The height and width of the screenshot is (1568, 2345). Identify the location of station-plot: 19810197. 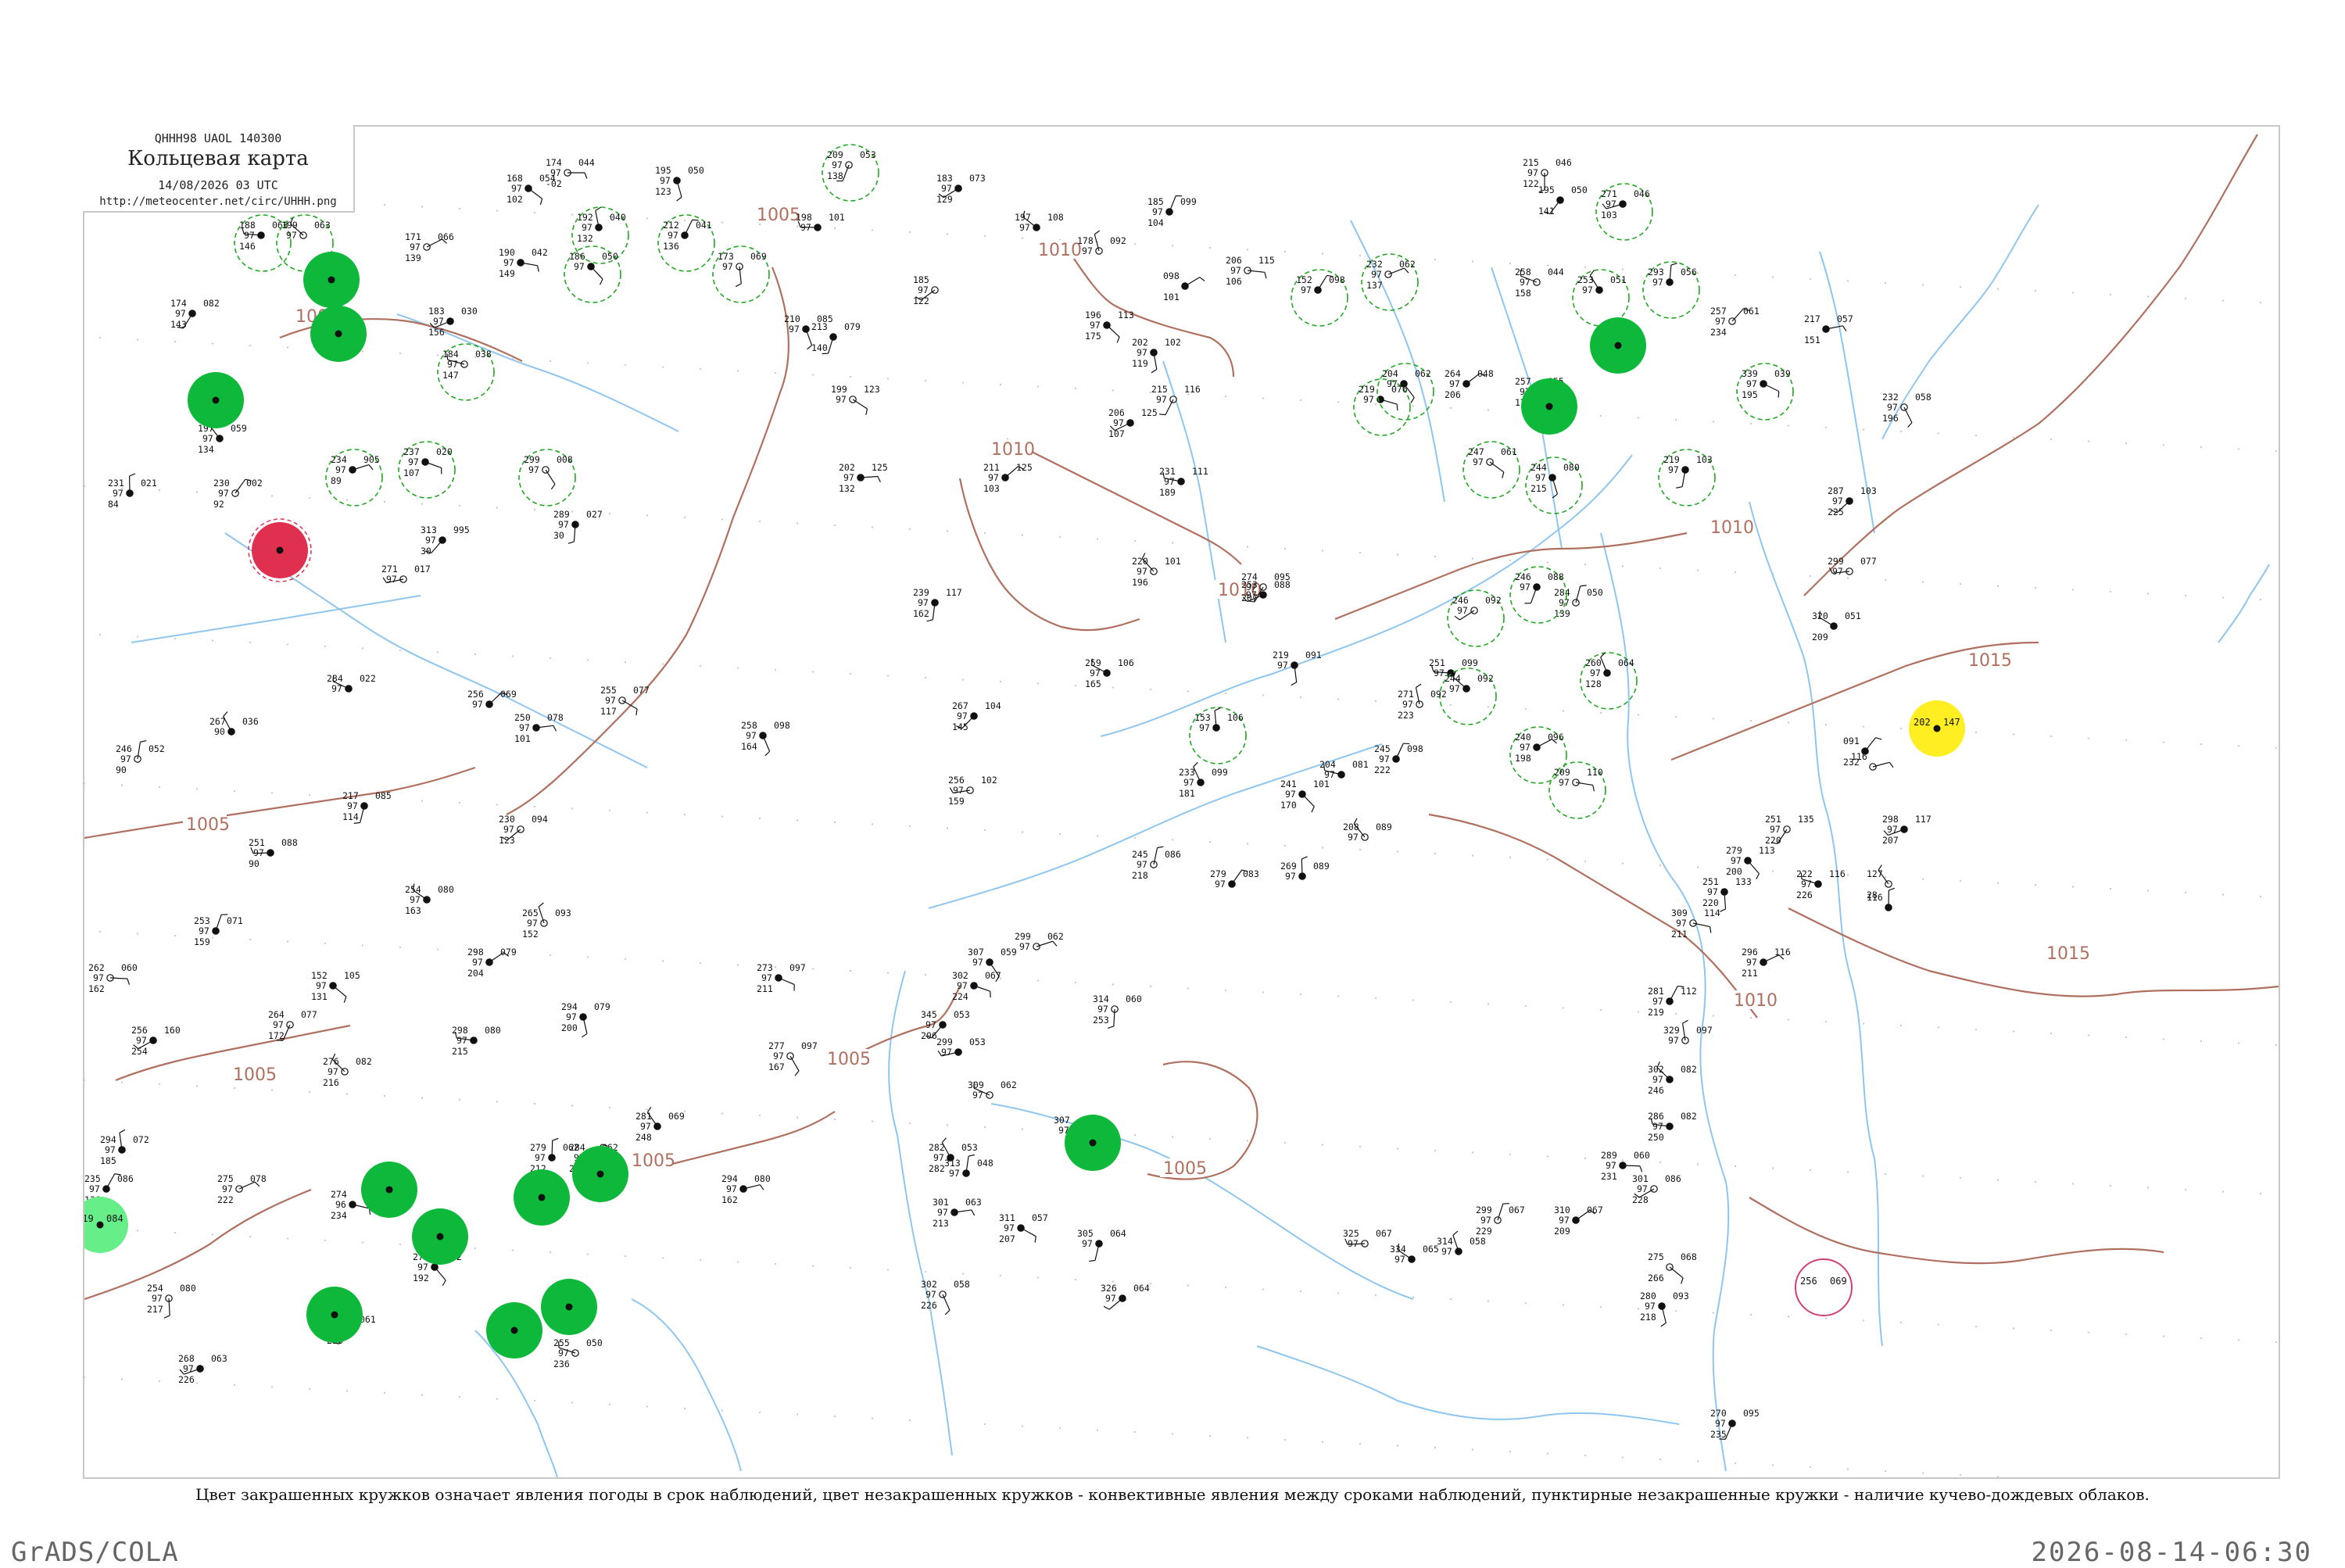
(820, 223).